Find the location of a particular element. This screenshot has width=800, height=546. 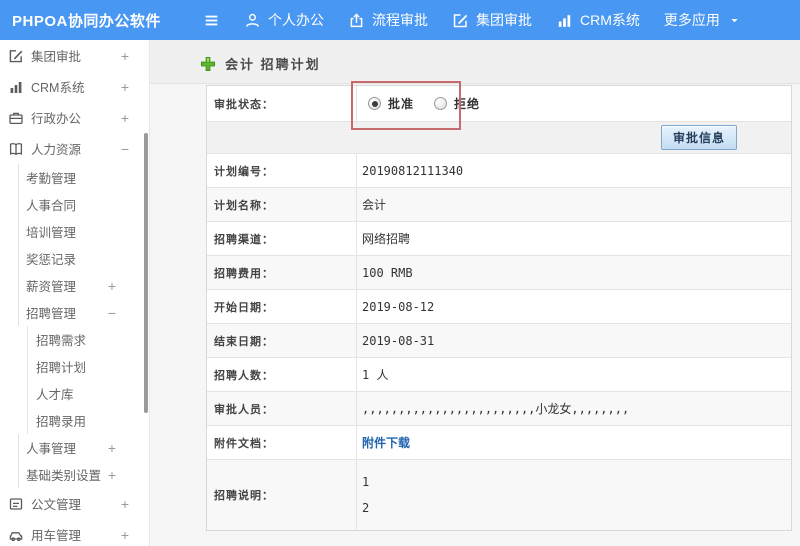

table-row-attachment-document: 附件文档： 附件下载 is located at coordinates (499, 443).